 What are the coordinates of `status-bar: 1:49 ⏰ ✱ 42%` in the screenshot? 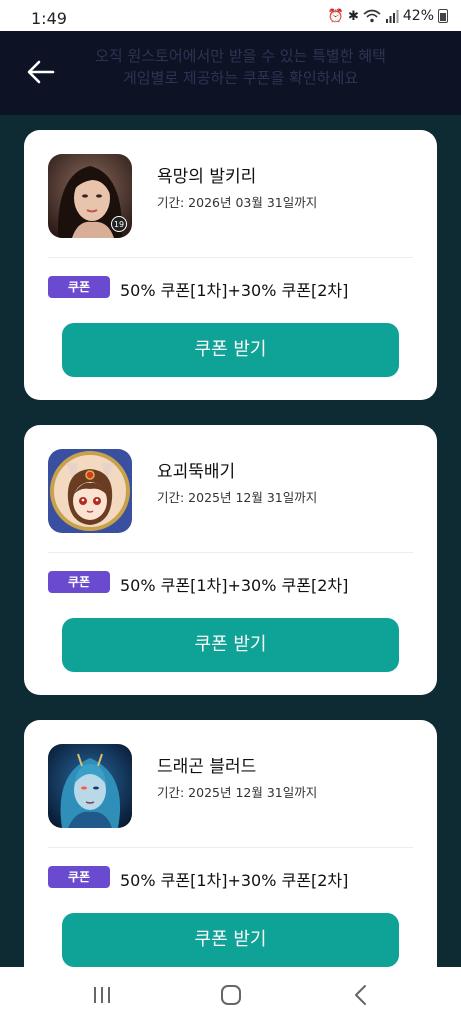 It's located at (230, 15).